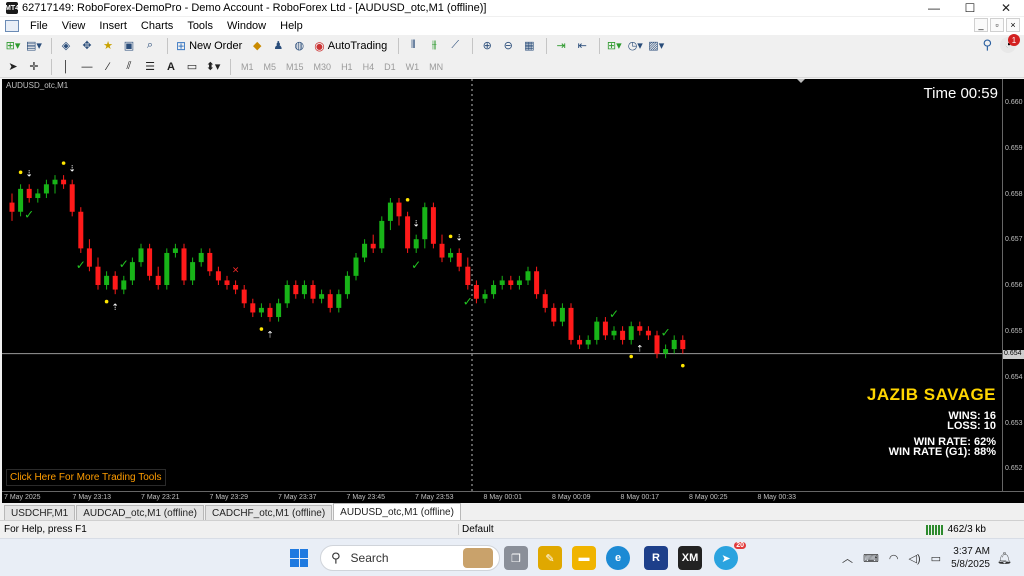 This screenshot has width=1024, height=576. Describe the element at coordinates (487, 46) in the screenshot. I see `zoom-in-icon: ⊕` at that location.